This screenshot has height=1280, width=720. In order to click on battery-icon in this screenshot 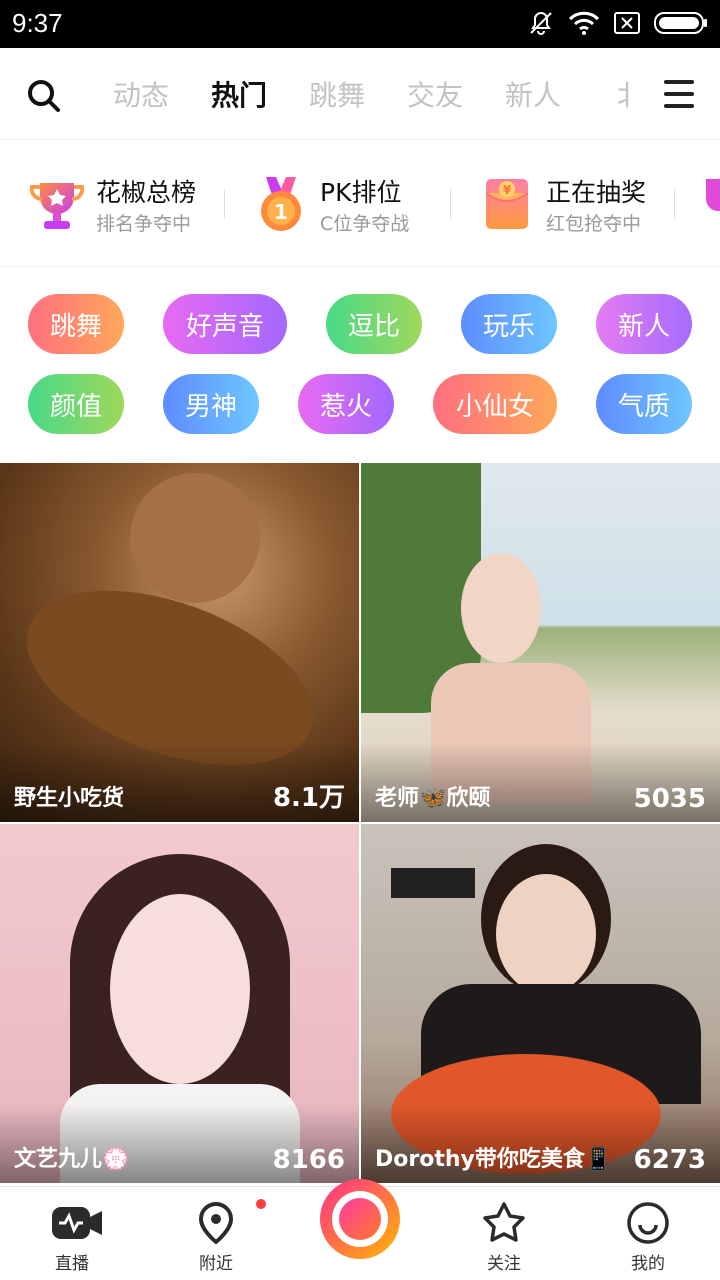, I will do `click(681, 25)`.